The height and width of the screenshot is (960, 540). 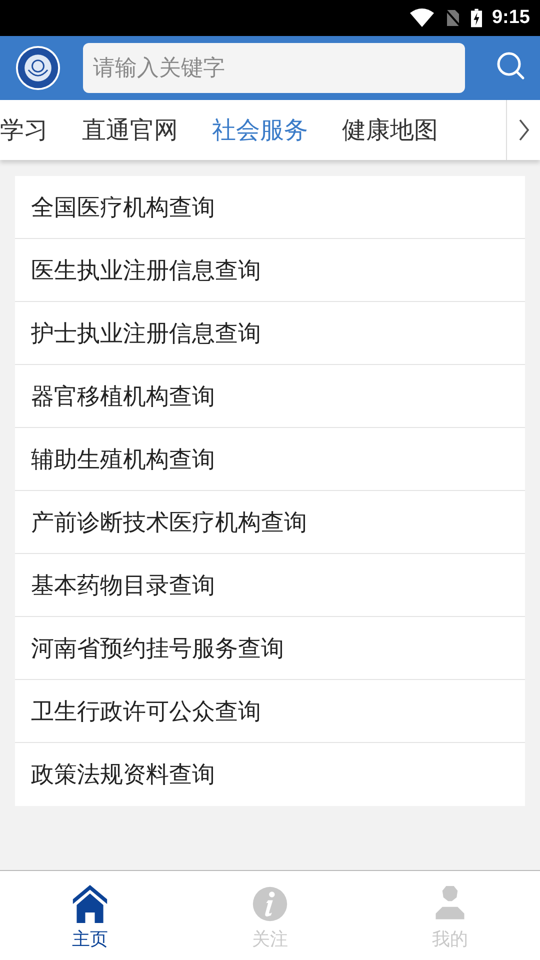 What do you see at coordinates (24, 130) in the screenshot?
I see `category-tab: 学习` at bounding box center [24, 130].